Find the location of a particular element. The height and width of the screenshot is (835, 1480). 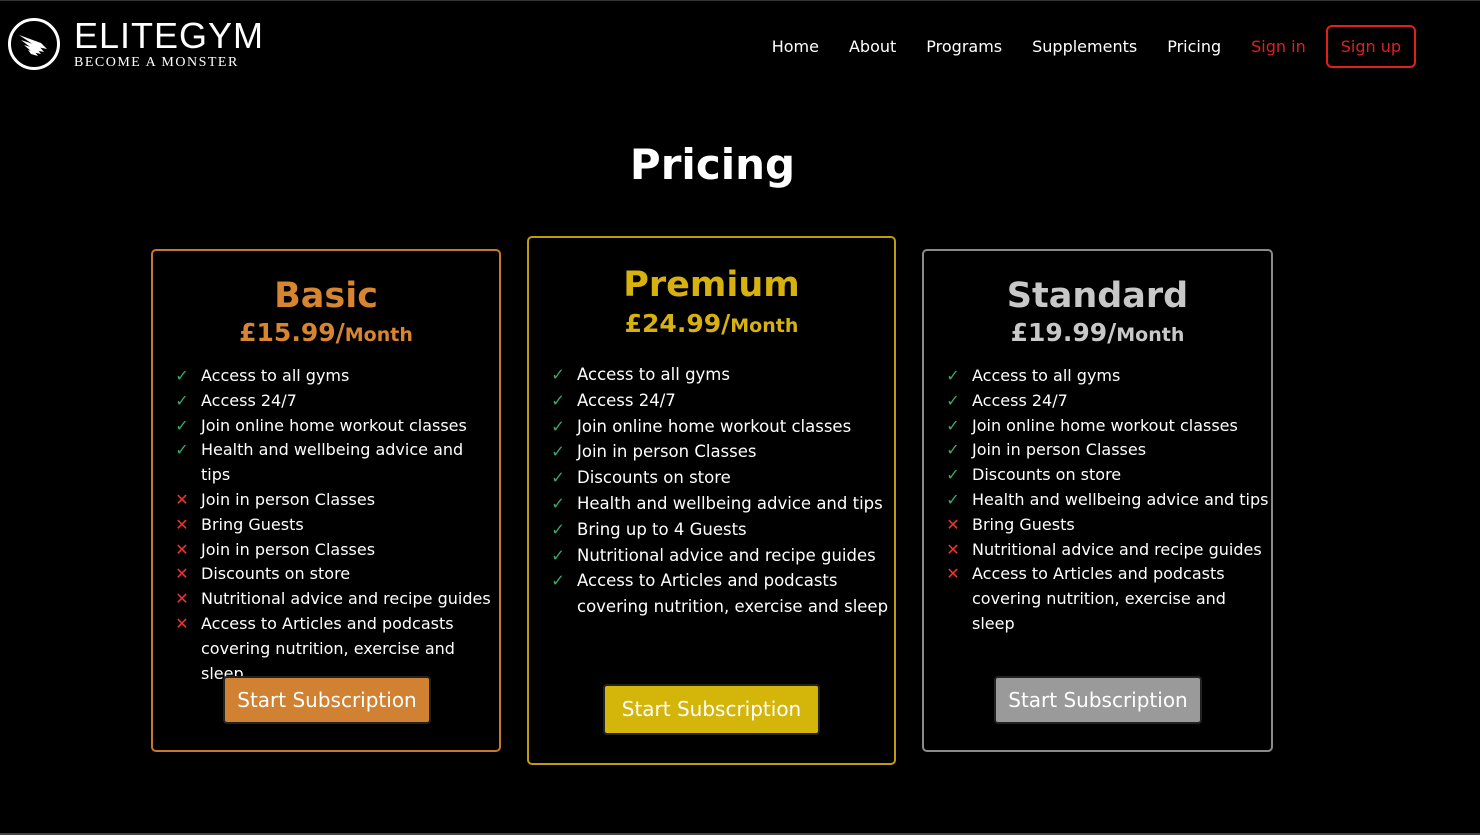

price-amount: £19.99/ is located at coordinates (1063, 332).